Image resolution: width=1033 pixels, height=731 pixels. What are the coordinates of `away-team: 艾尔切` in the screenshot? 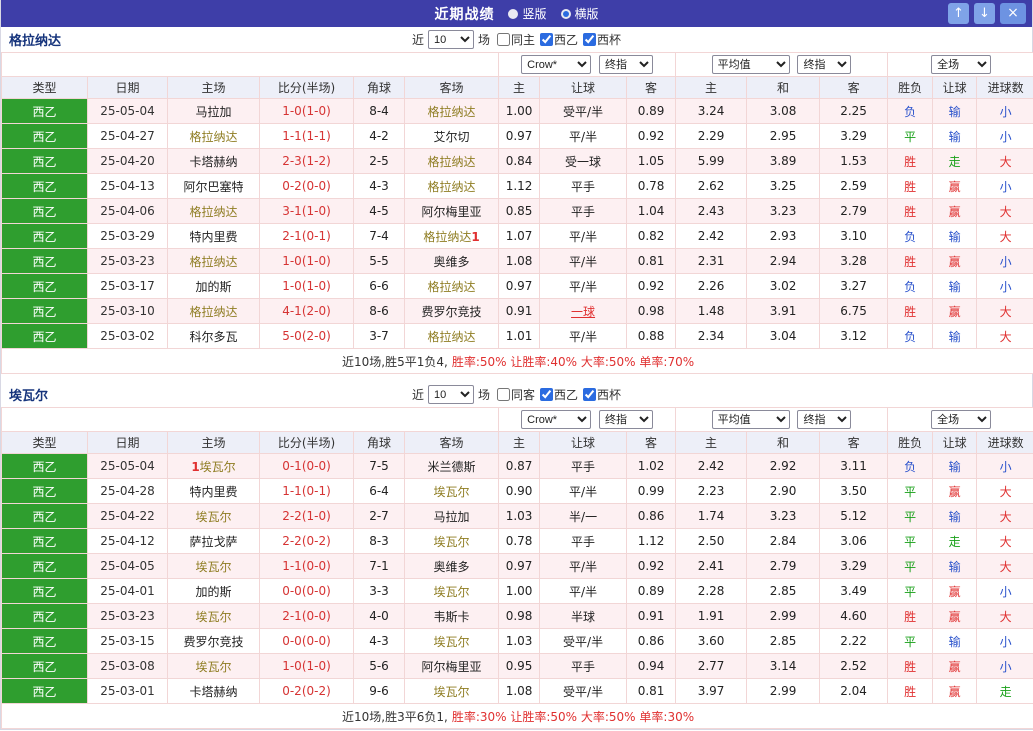 It's located at (451, 136).